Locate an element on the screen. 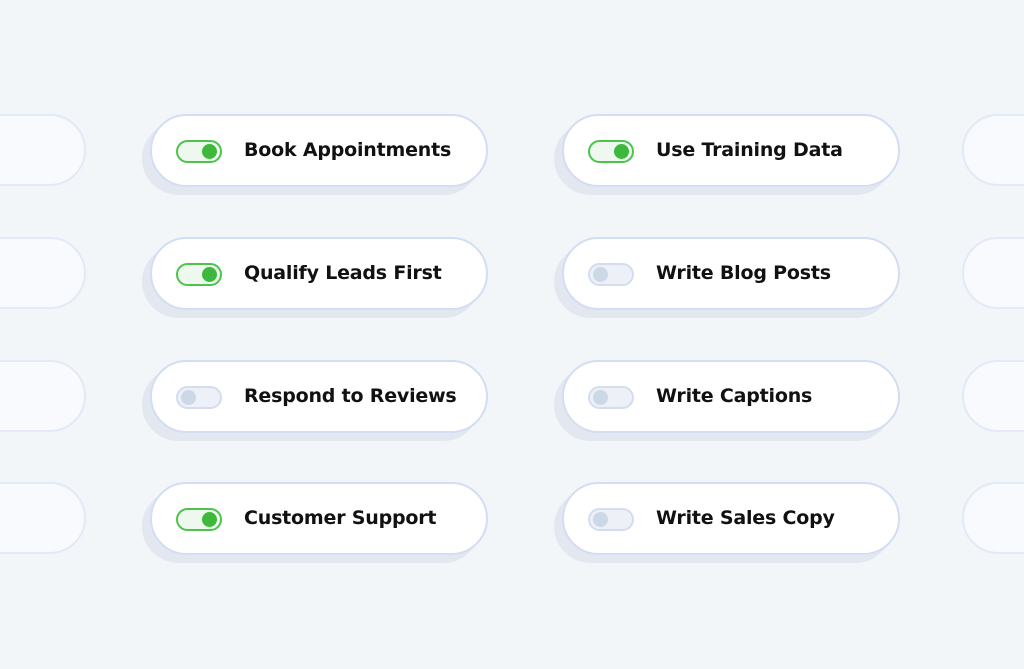 The height and width of the screenshot is (669, 1024). setting-card: Write Blog Posts is located at coordinates (727, 277).